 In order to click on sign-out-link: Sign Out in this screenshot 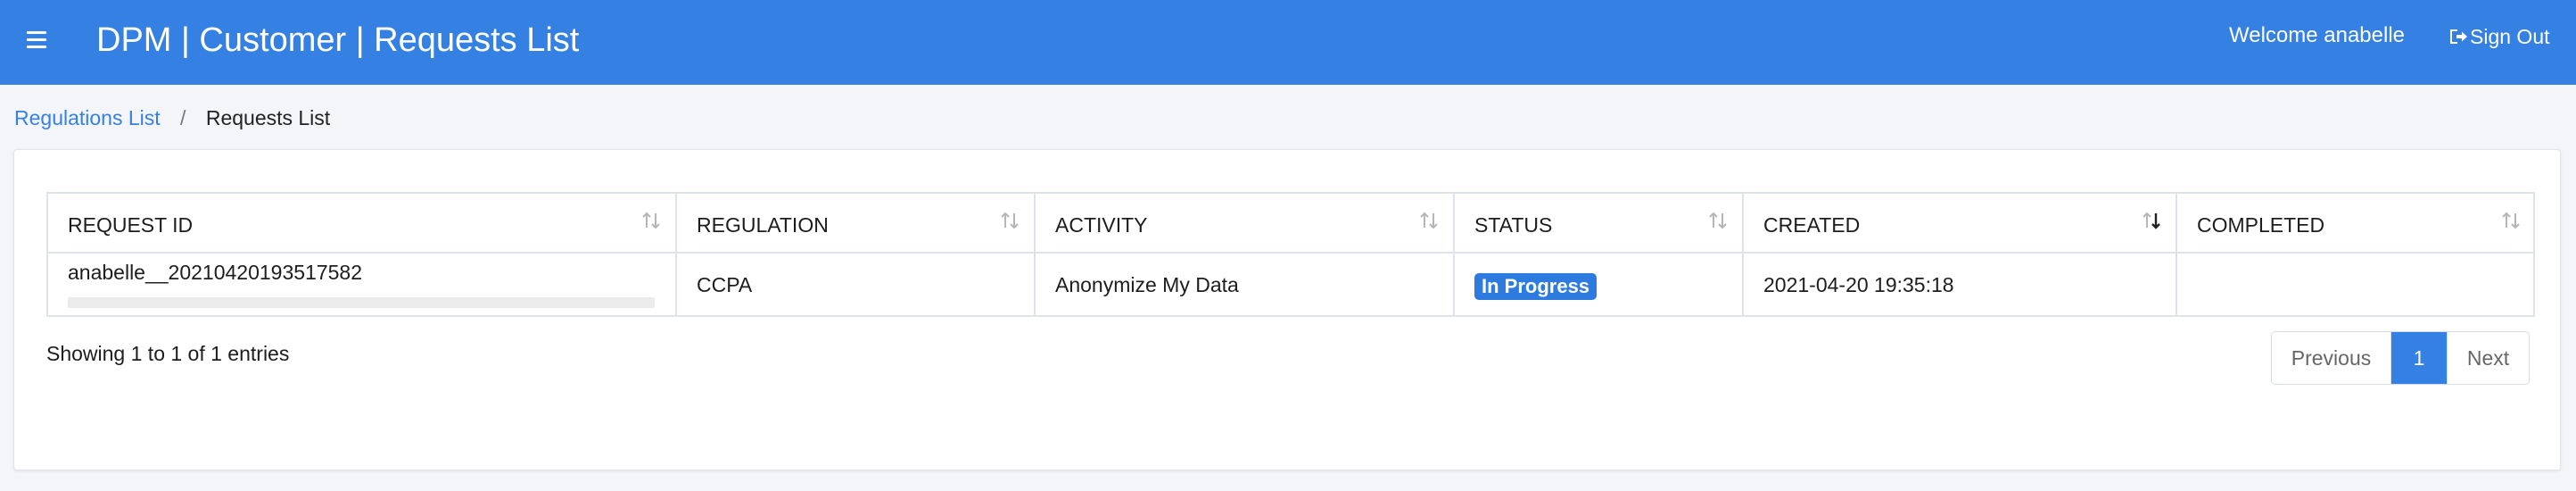, I will do `click(2499, 36)`.